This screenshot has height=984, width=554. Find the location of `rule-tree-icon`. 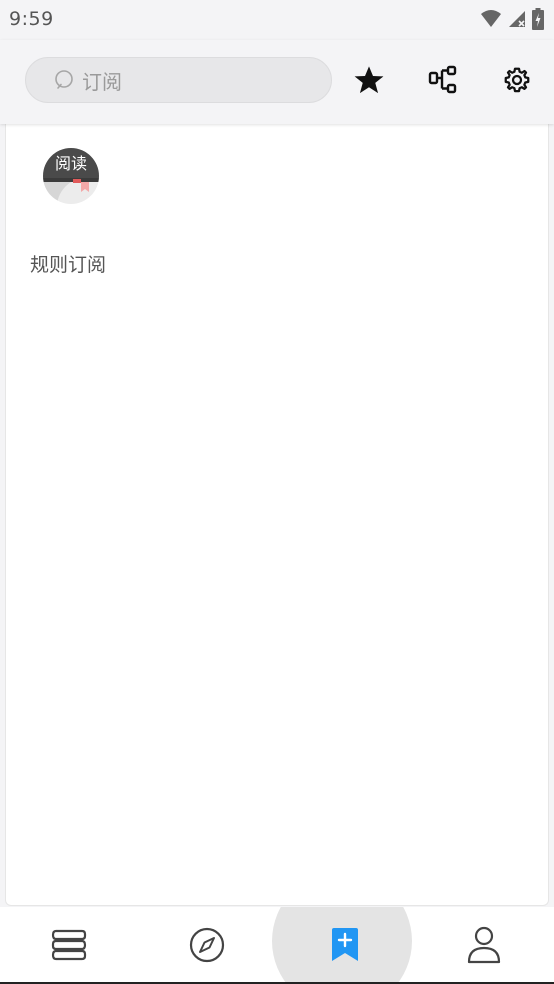

rule-tree-icon is located at coordinates (442, 79).